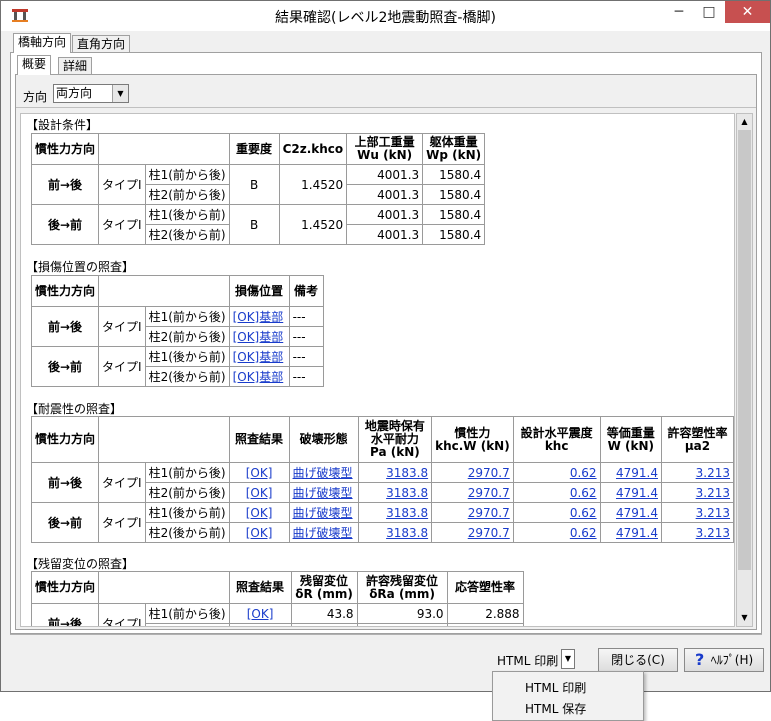 This screenshot has width=771, height=721. What do you see at coordinates (744, 618) in the screenshot?
I see `scroll-down-icon: ▼` at bounding box center [744, 618].